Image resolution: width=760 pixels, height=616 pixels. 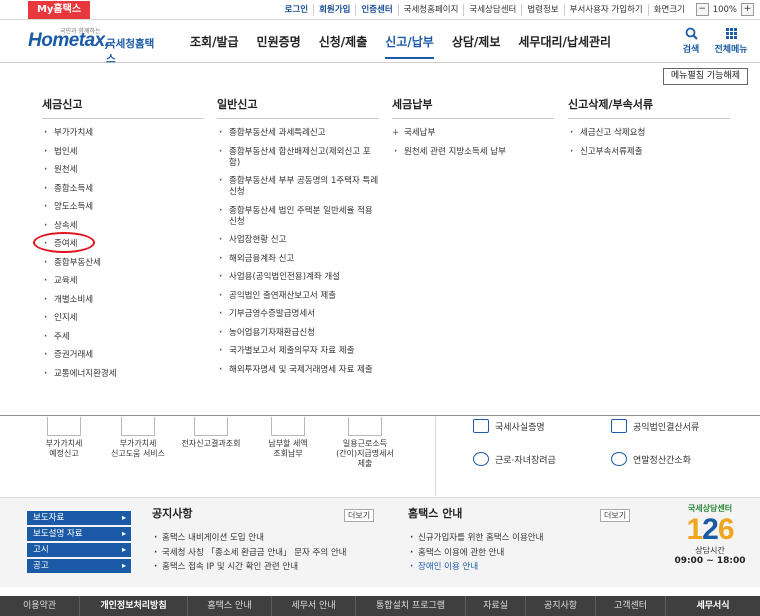 What do you see at coordinates (267, 553) in the screenshot?
I see `notice-item: 국세청 사칭 「종소세 환급금 안내」 문자 주의 안내` at bounding box center [267, 553].